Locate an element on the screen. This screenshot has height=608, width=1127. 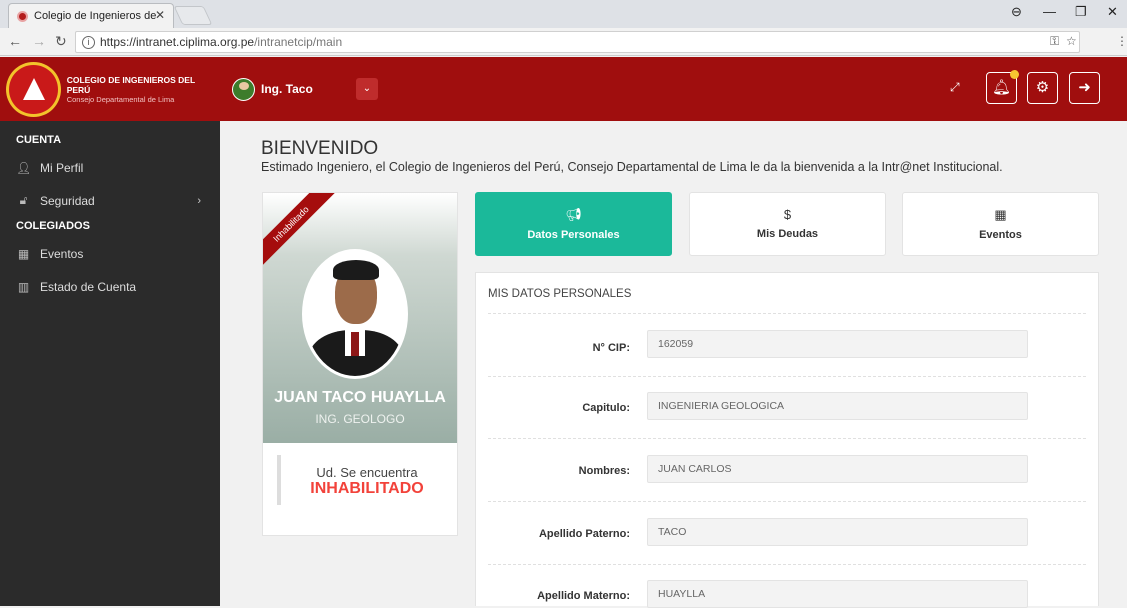
cip-field: 162059 is located at coordinates (837, 344).